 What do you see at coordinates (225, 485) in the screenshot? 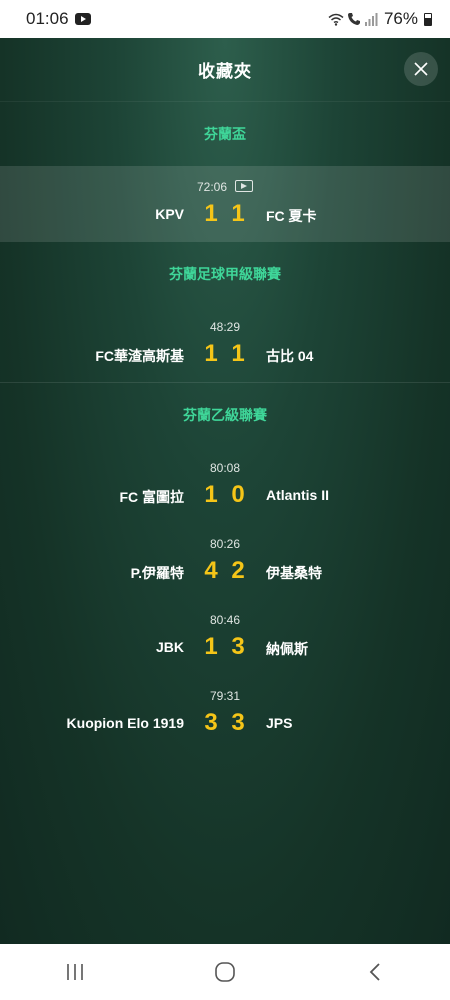
I see `match-row: 80:08 FC 富圖拉 1 0 Atlantis II` at bounding box center [225, 485].